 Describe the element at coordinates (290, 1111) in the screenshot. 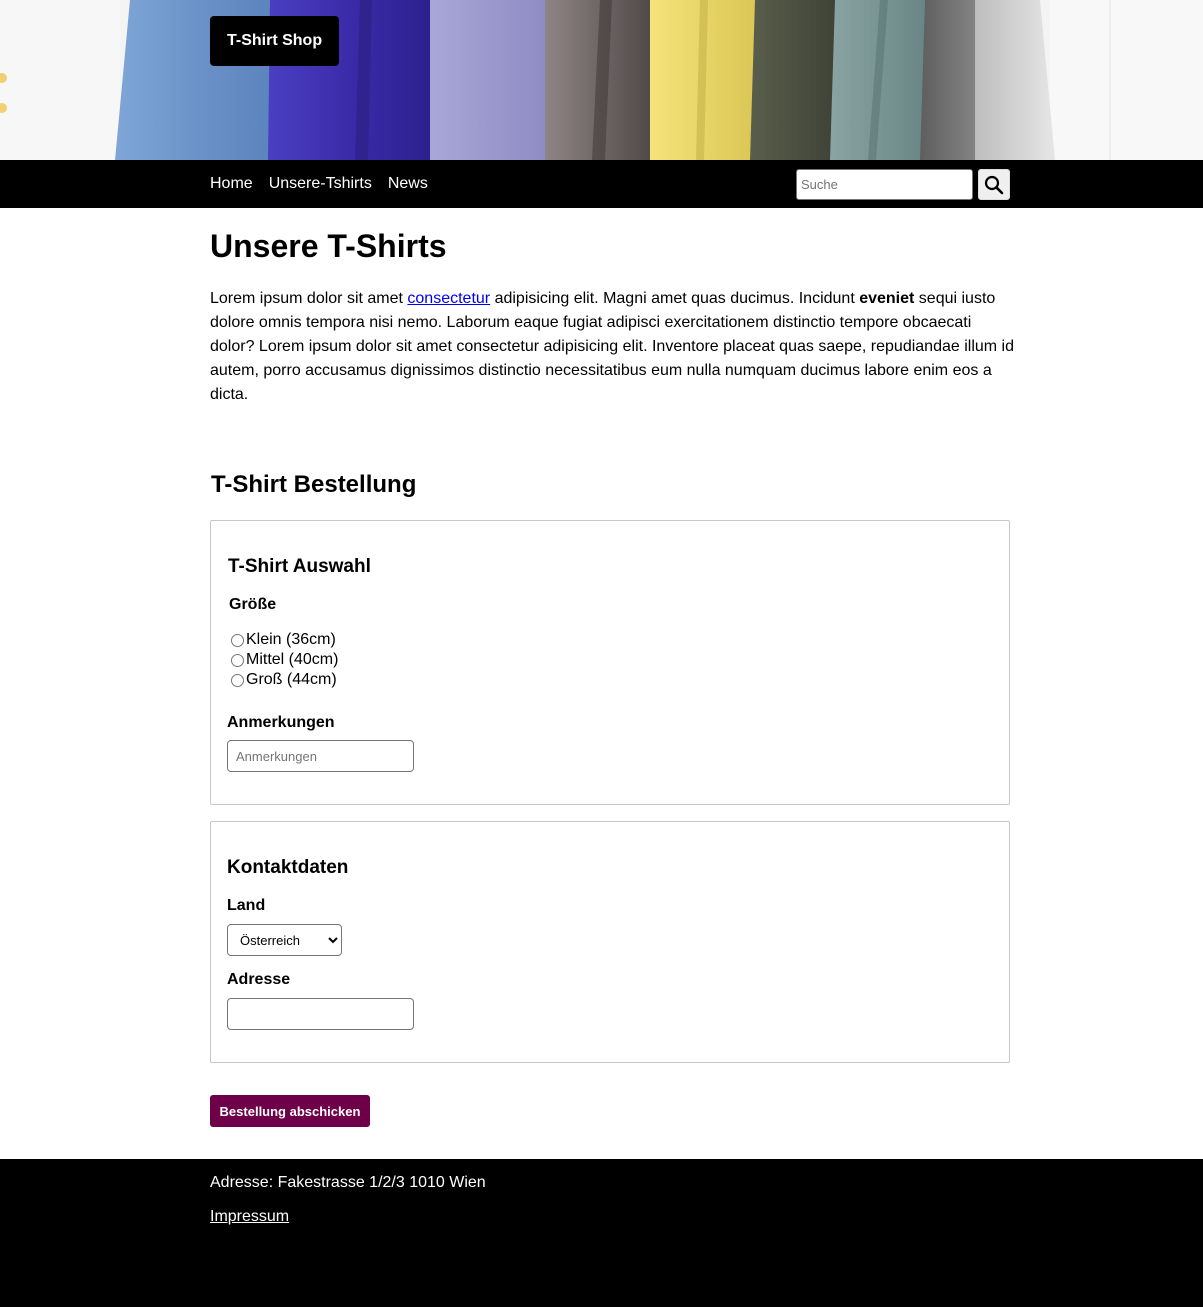

I see `submit-order-button: Bestellung abschicken` at that location.